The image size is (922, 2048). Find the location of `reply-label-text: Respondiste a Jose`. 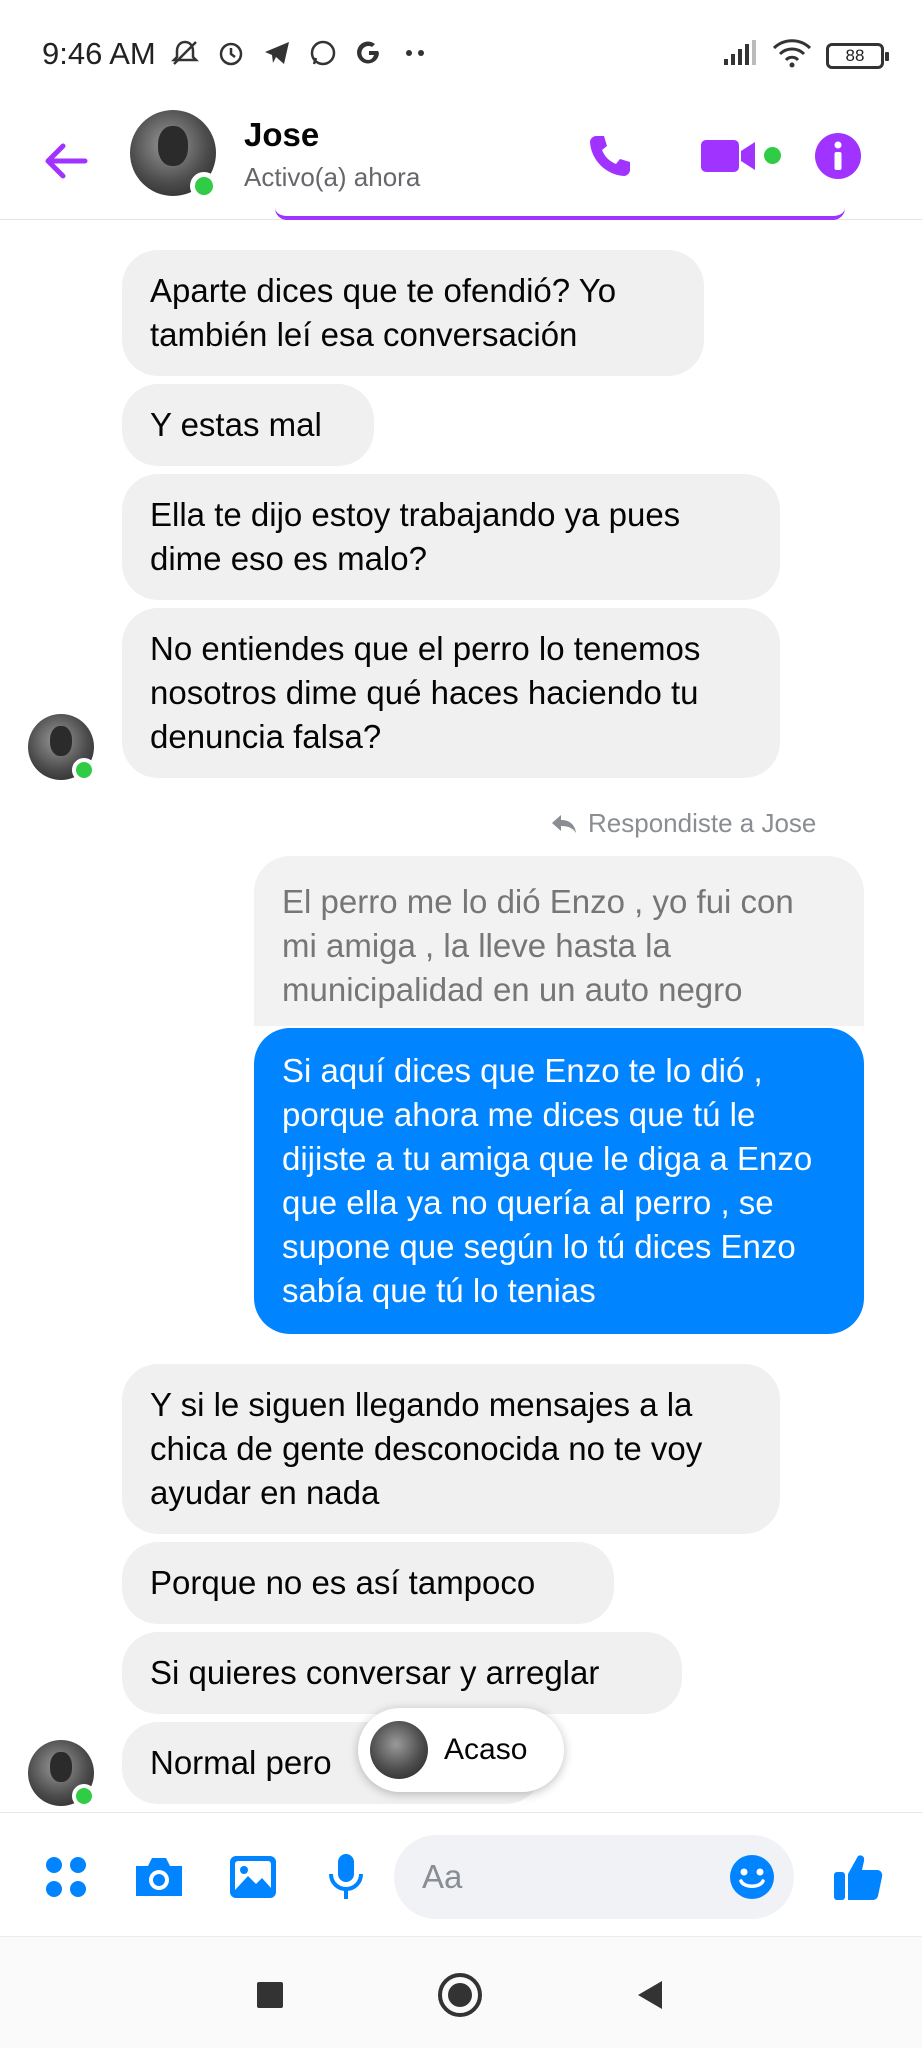

reply-label-text: Respondiste a Jose is located at coordinates (702, 823).